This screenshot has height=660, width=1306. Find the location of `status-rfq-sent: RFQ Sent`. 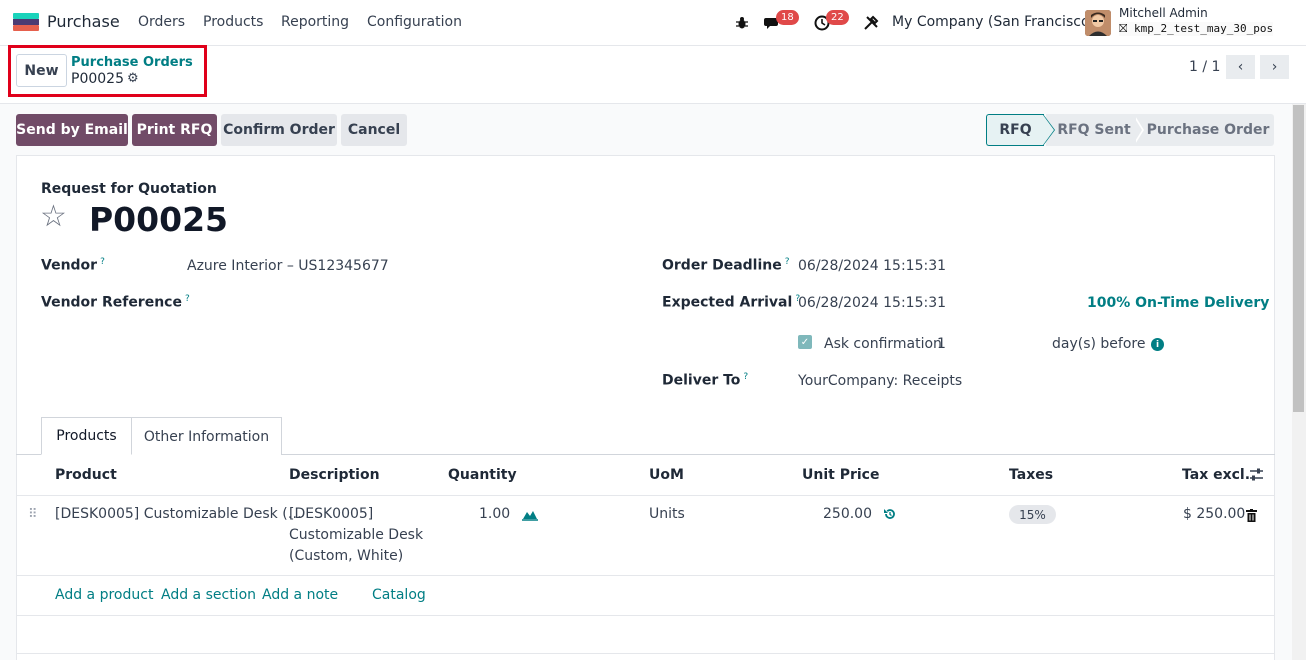

status-rfq-sent: RFQ Sent is located at coordinates (1091, 130).